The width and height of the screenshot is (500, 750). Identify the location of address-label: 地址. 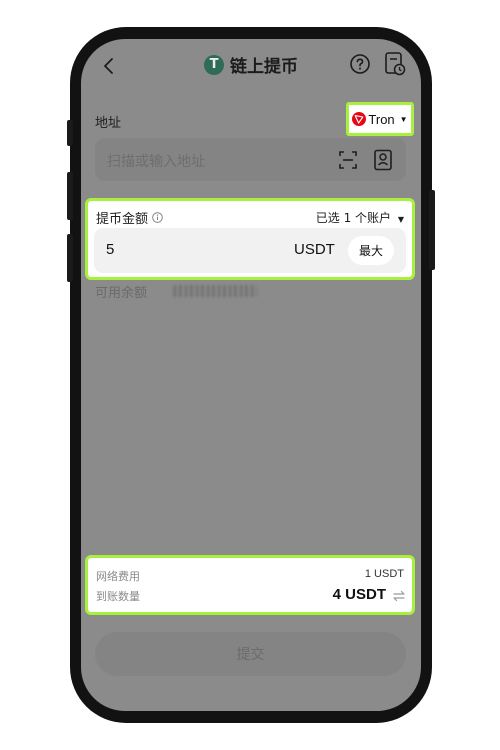
(108, 123).